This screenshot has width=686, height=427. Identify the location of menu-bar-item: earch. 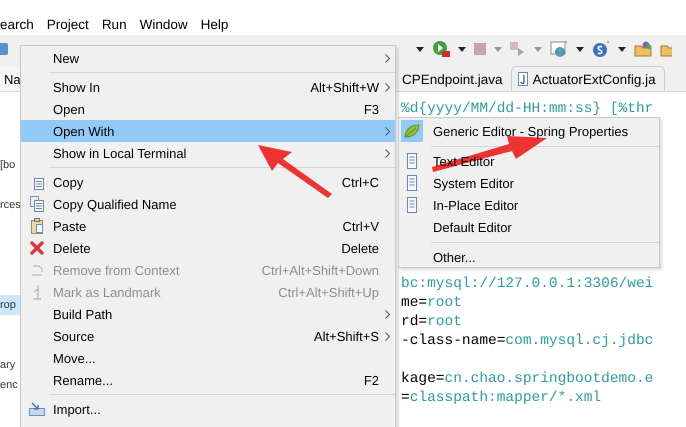
(17, 24).